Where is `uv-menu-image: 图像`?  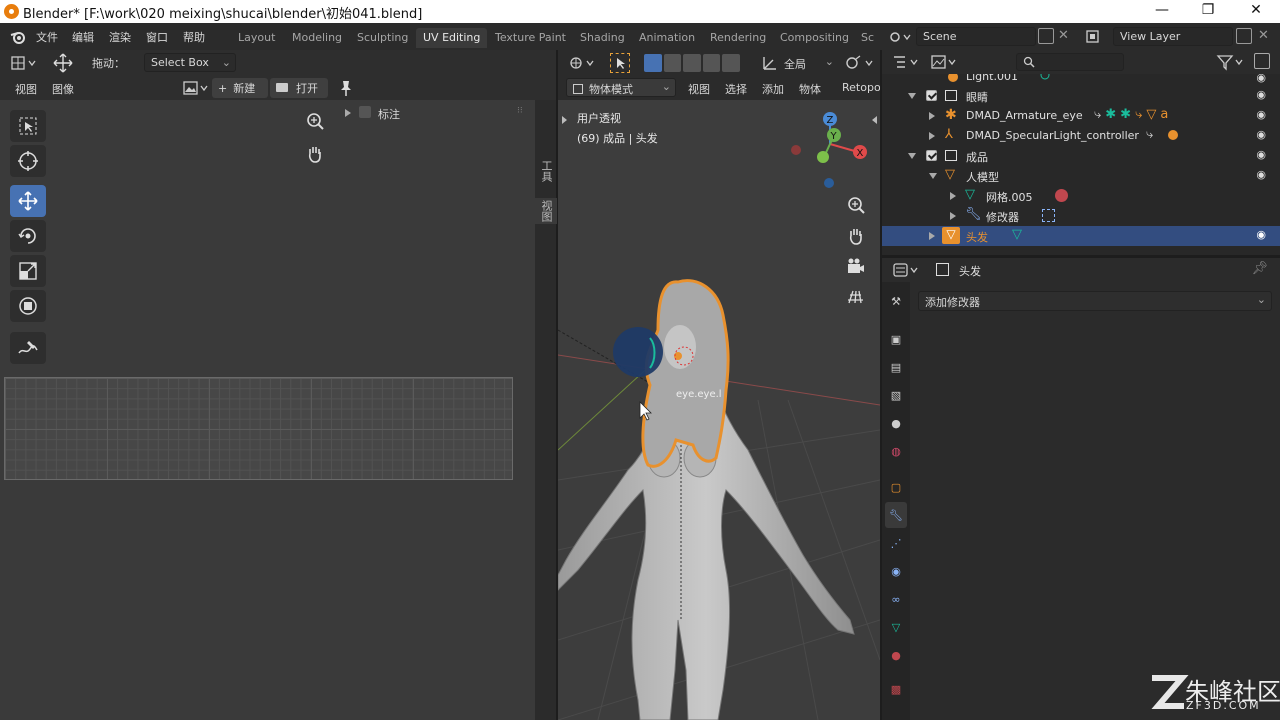
uv-menu-image: 图像 is located at coordinates (63, 89).